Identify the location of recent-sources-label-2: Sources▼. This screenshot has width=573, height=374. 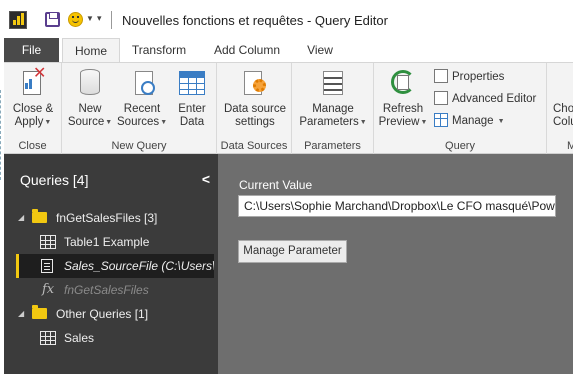
(142, 122).